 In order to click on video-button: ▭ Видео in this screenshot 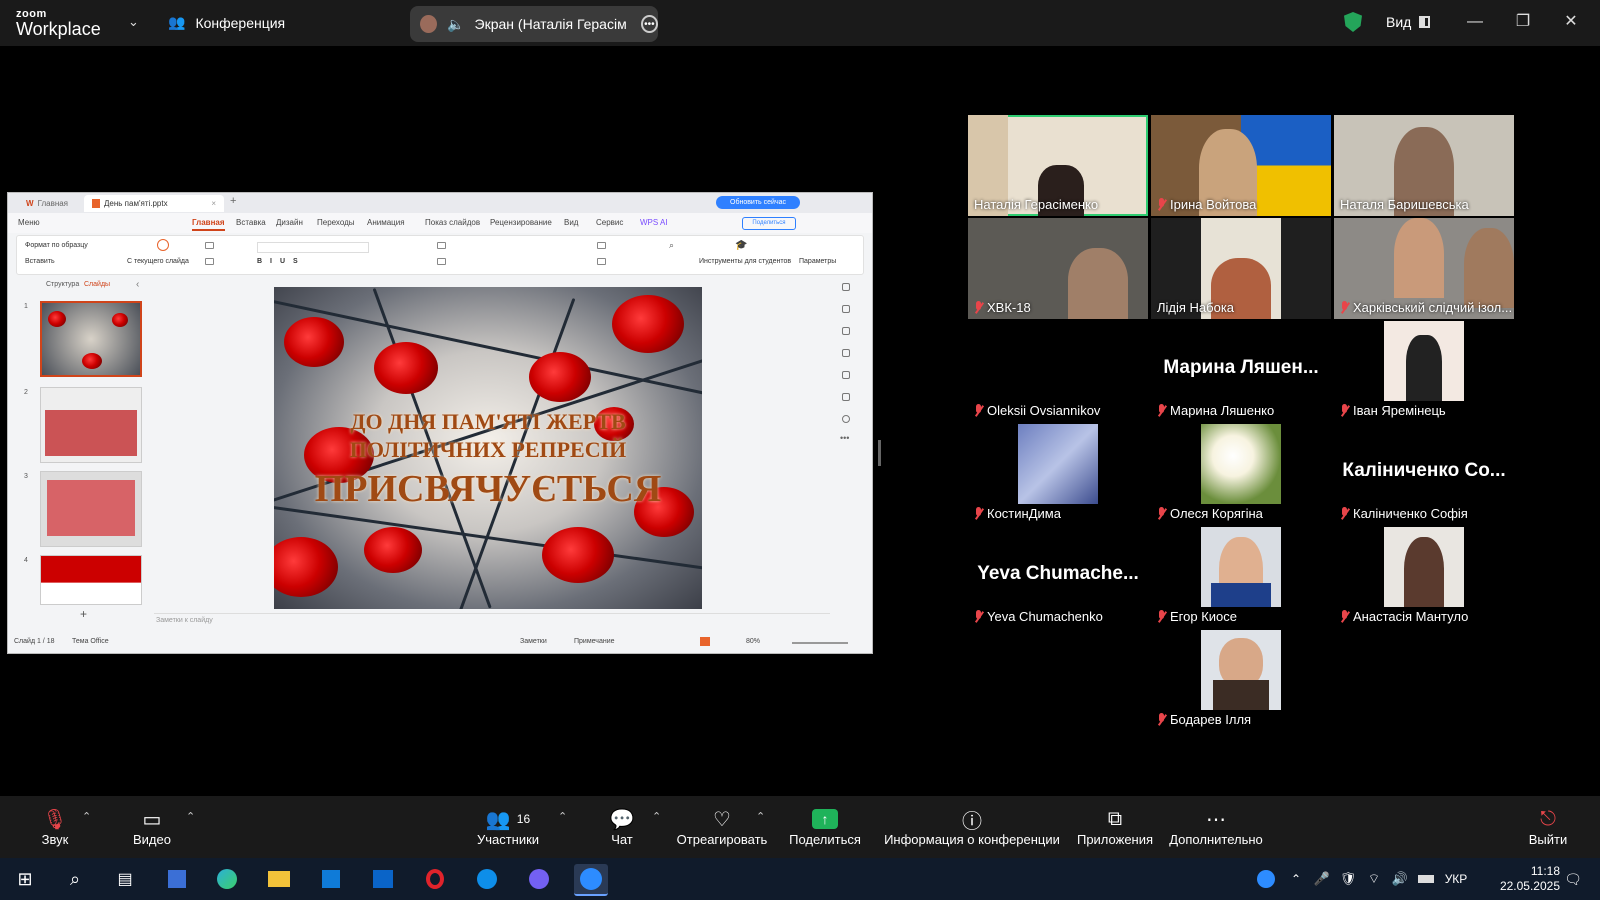, I will do `click(152, 827)`.